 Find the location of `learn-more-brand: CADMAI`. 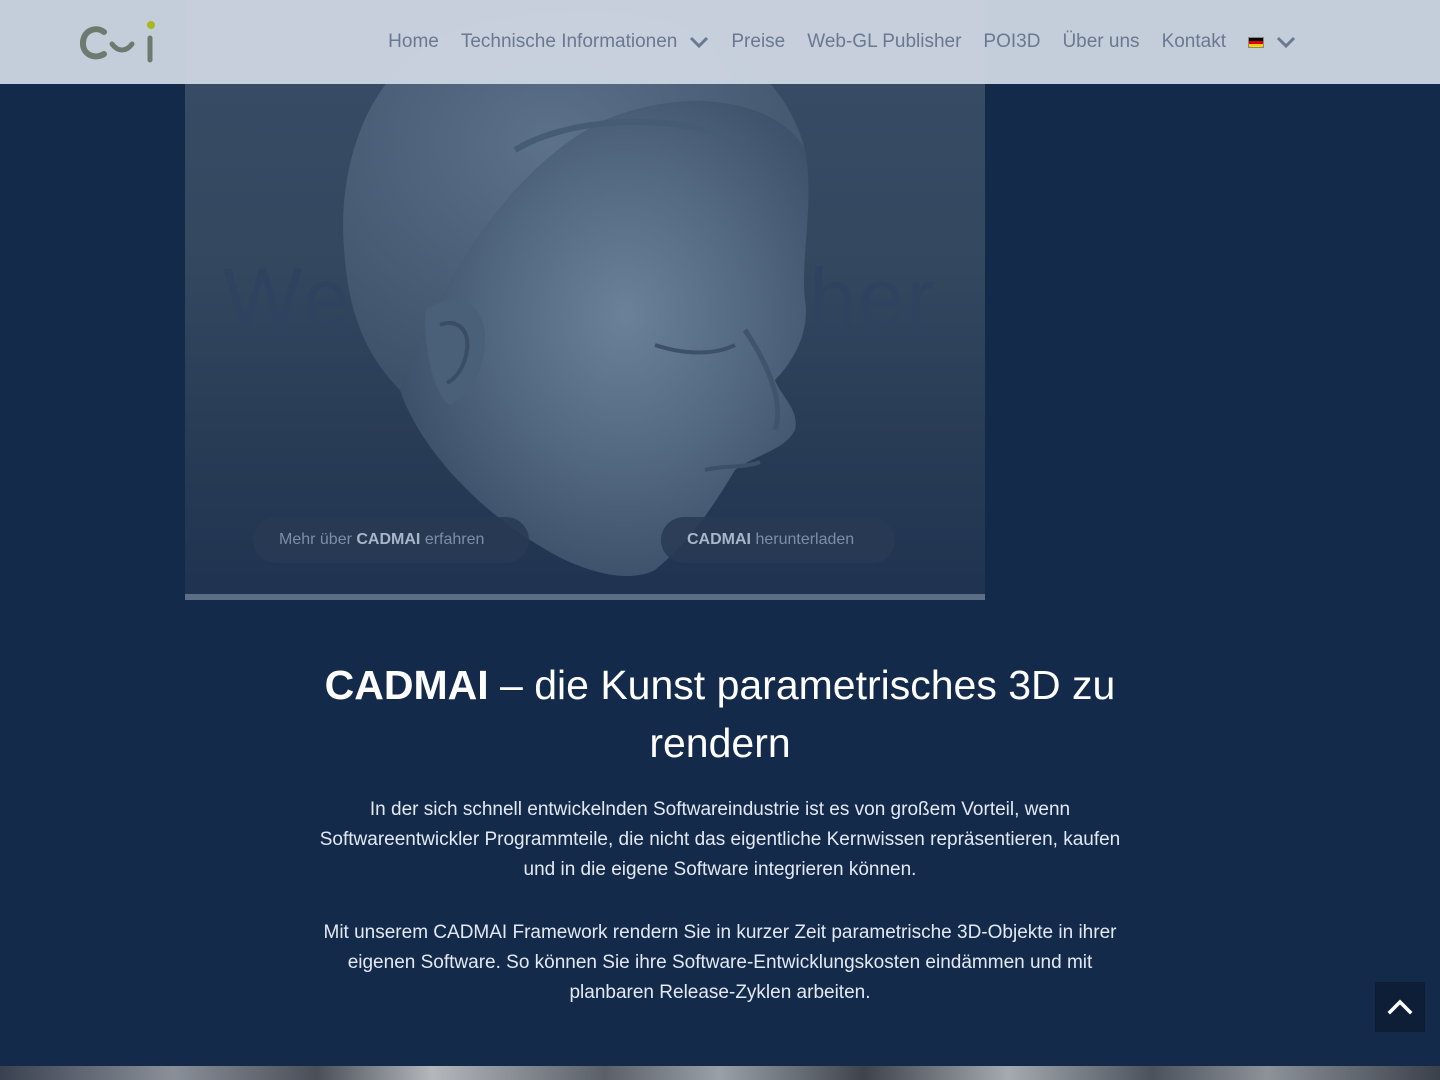

learn-more-brand: CADMAI is located at coordinates (388, 539).